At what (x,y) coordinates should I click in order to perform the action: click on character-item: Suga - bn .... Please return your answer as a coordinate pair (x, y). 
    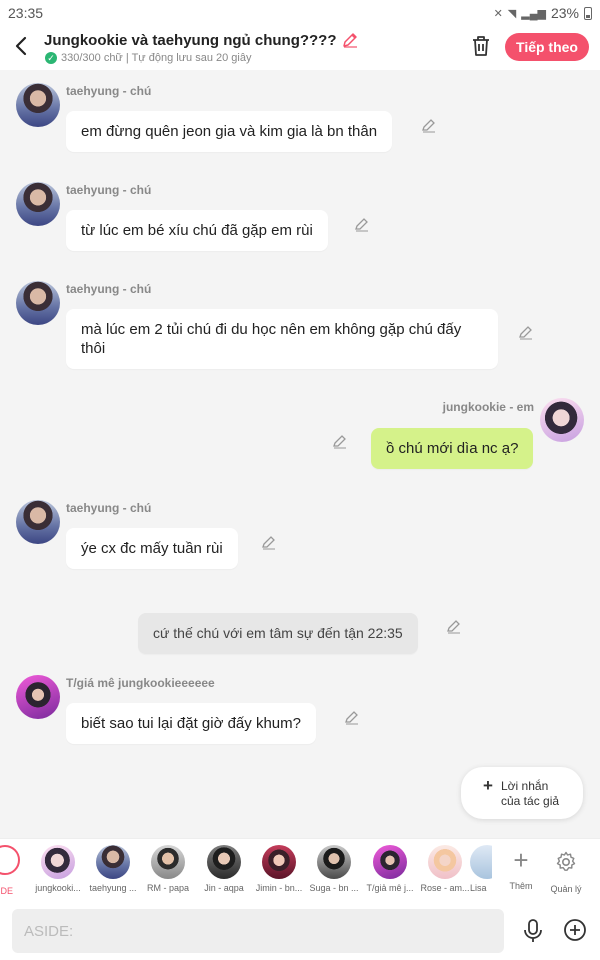
    Looking at the image, I should click on (334, 869).